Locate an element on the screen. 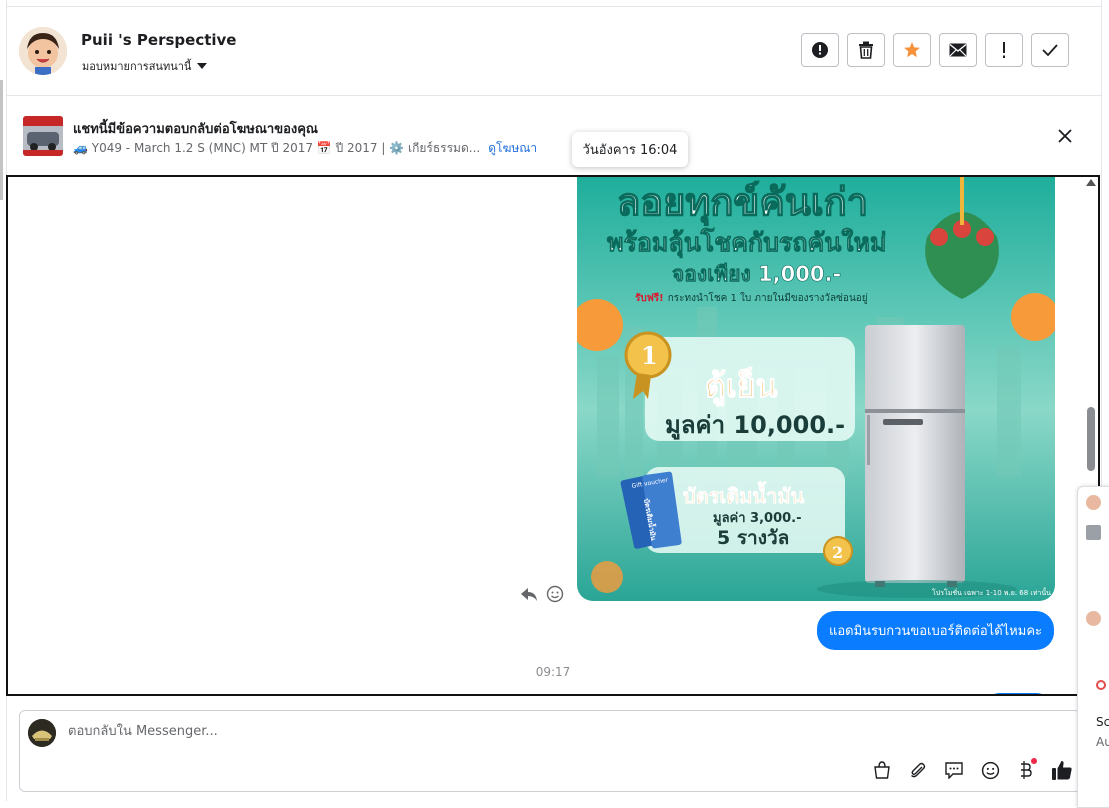  mark-done-button is located at coordinates (1050, 50).